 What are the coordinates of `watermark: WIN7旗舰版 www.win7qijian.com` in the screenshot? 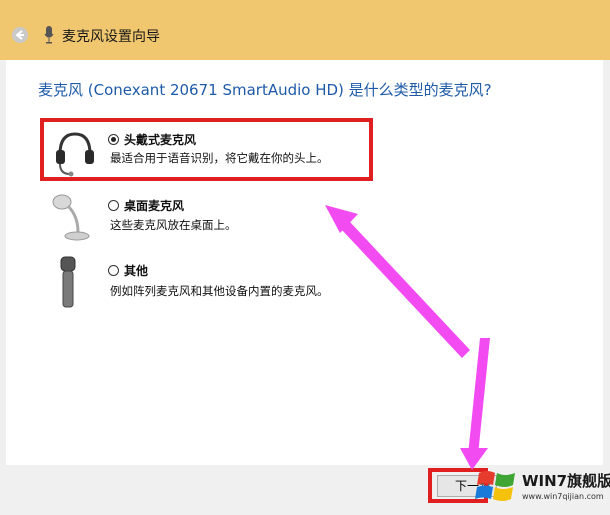 It's located at (540, 488).